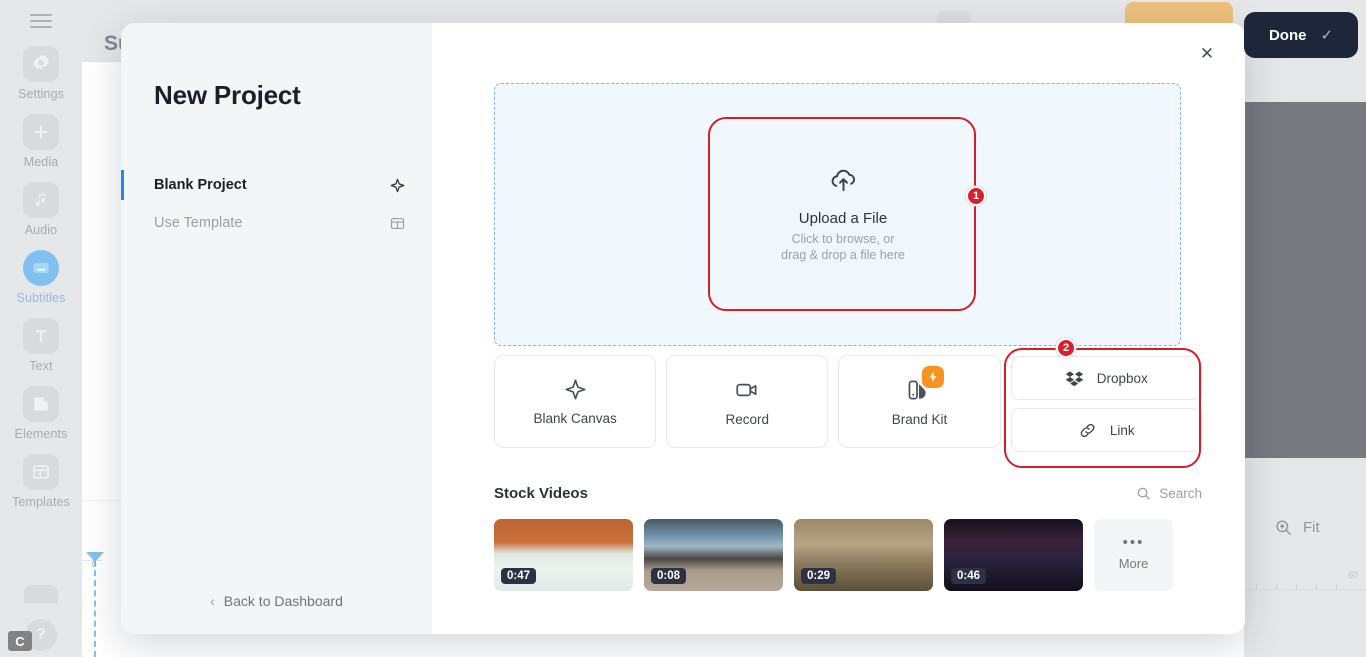 The image size is (1366, 657). I want to click on stock-video-list: 0:47 0:08 0:29 0:46 ••• More, so click(833, 555).